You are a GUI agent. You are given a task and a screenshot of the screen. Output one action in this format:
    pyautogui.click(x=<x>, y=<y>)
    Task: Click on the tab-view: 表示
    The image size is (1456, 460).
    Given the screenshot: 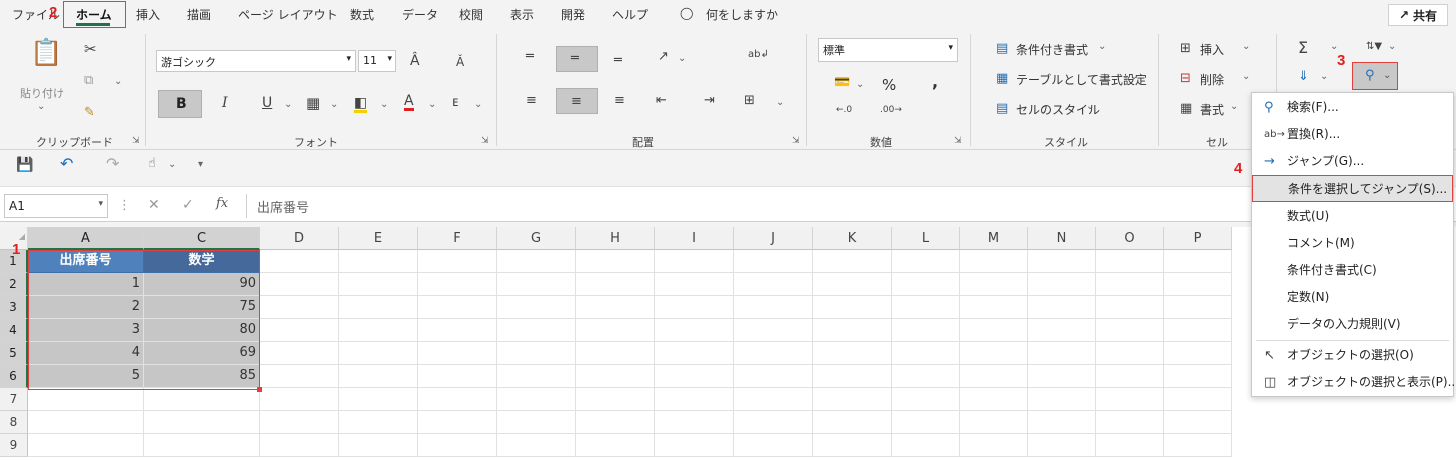 What is the action you would take?
    pyautogui.click(x=522, y=14)
    